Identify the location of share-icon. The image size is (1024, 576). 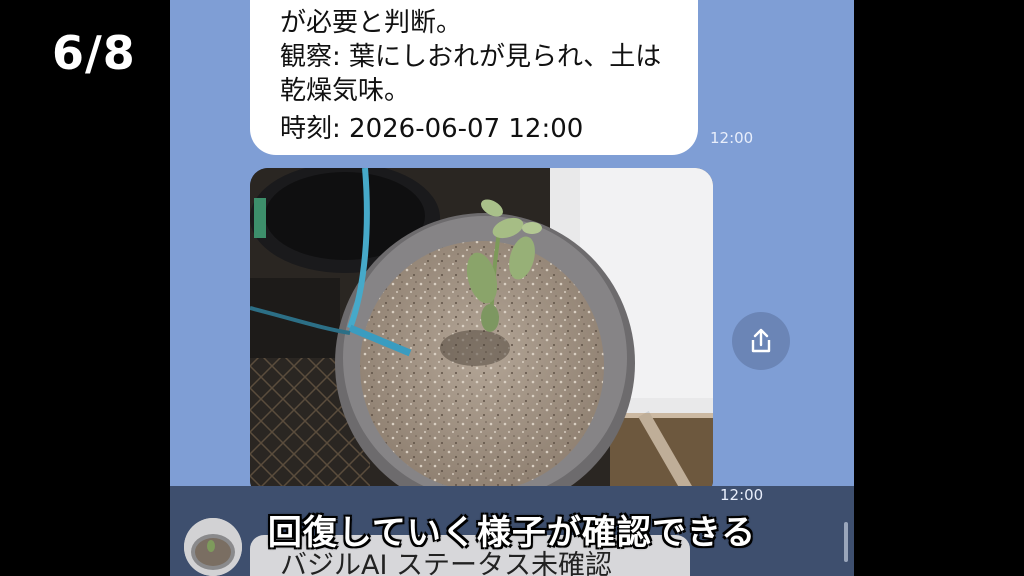
(761, 340).